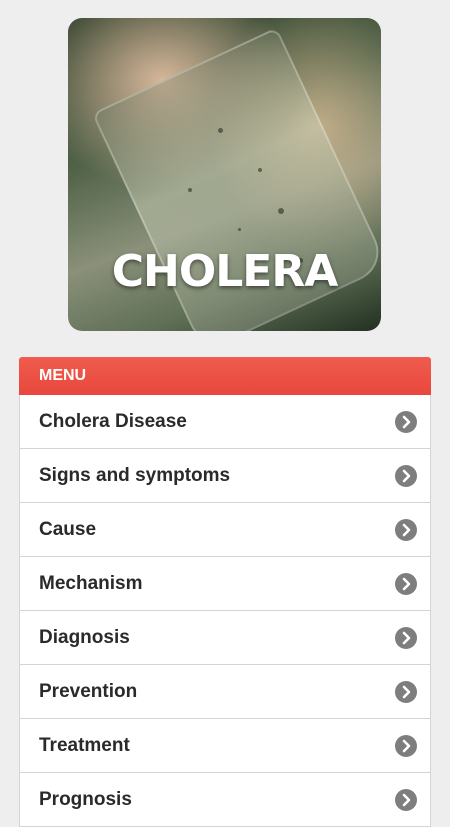  What do you see at coordinates (135, 475) in the screenshot?
I see `menu-item-label: Signs and symptoms` at bounding box center [135, 475].